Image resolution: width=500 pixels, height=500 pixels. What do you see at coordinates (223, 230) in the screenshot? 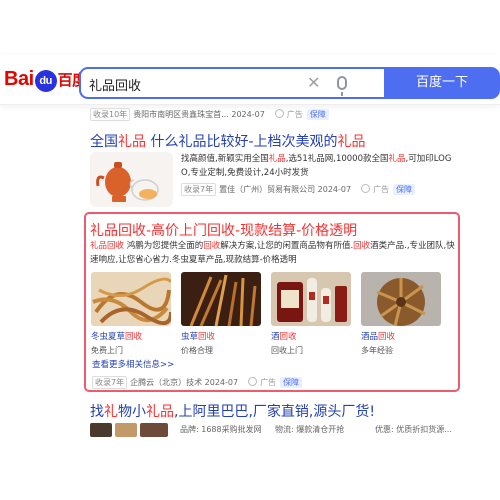
I see `result3-title: 礼品回收-高价上门回收-现款结算-价格透明` at bounding box center [223, 230].